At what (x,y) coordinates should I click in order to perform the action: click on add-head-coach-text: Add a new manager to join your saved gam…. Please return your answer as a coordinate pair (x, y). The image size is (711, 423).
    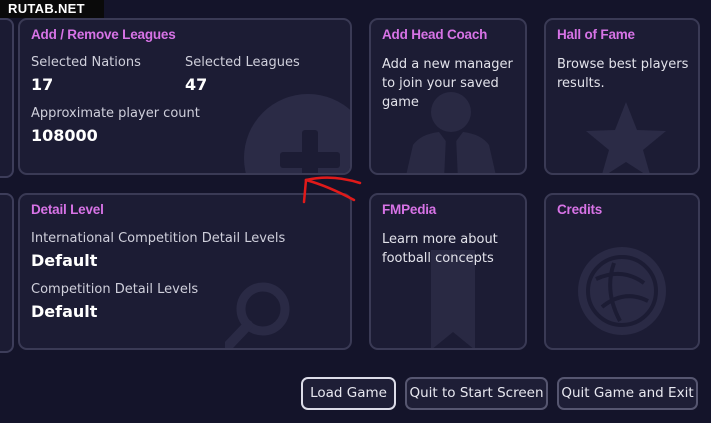
    Looking at the image, I should click on (447, 83).